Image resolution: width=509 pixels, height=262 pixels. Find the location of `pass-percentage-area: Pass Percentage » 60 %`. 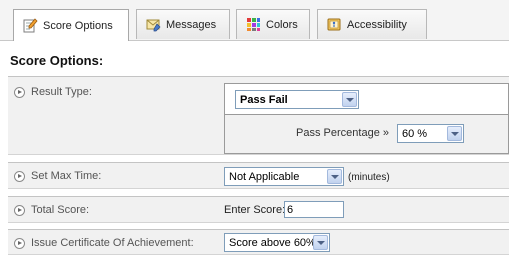

pass-percentage-area: Pass Percentage » 60 % is located at coordinates (366, 134).